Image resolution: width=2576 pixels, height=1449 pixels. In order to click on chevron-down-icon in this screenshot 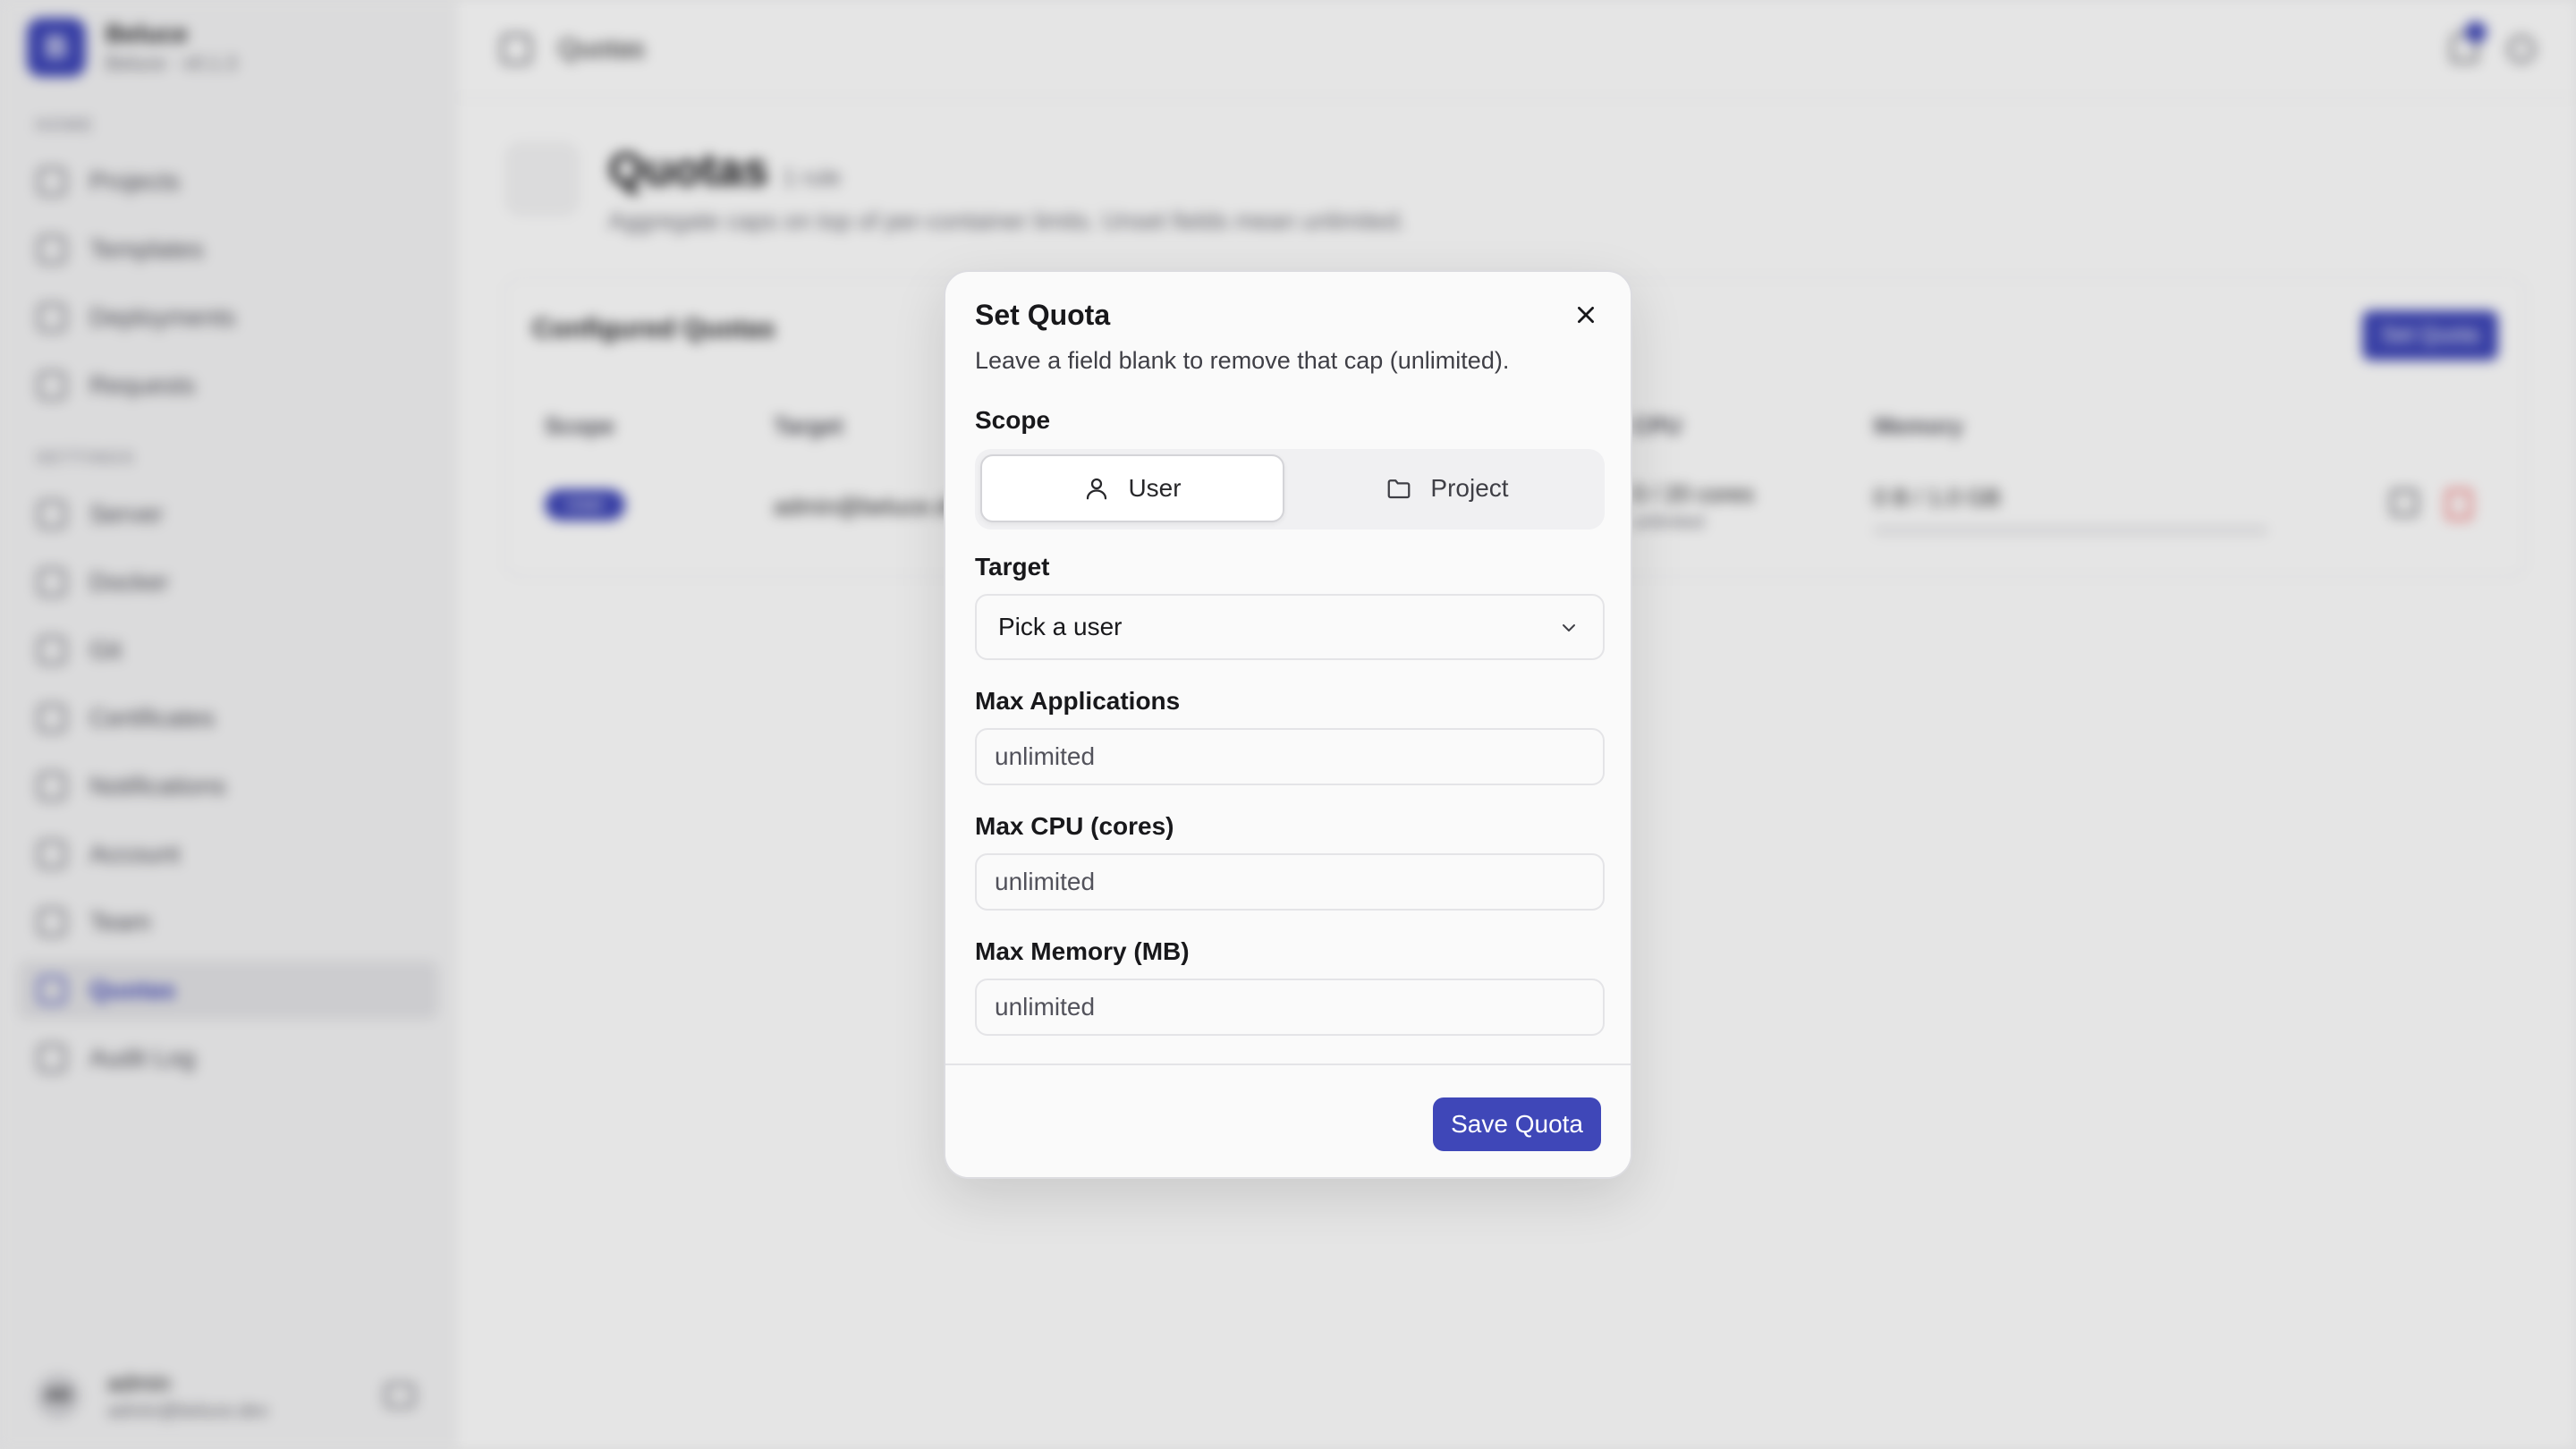, I will do `click(1569, 627)`.